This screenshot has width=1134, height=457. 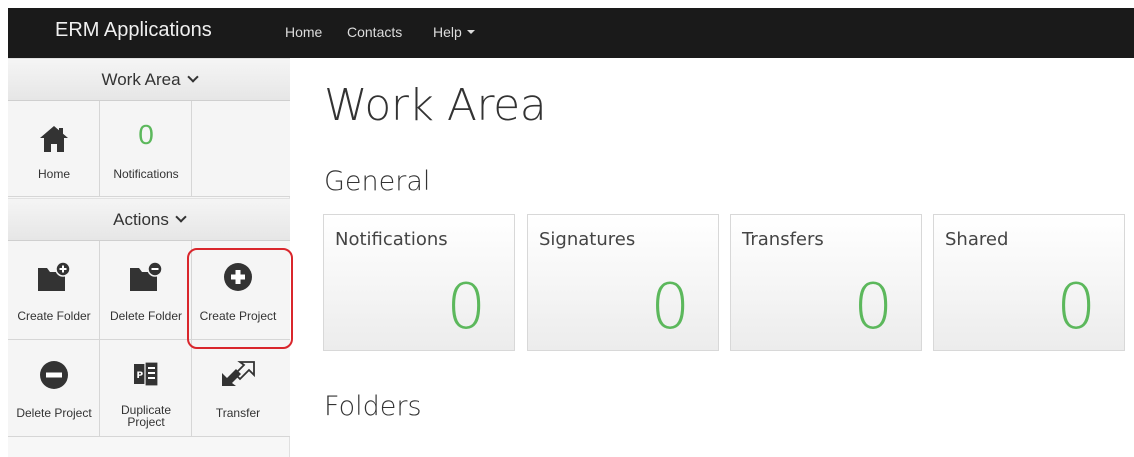 What do you see at coordinates (54, 413) in the screenshot?
I see `tile-delete-project-label: Delete Project` at bounding box center [54, 413].